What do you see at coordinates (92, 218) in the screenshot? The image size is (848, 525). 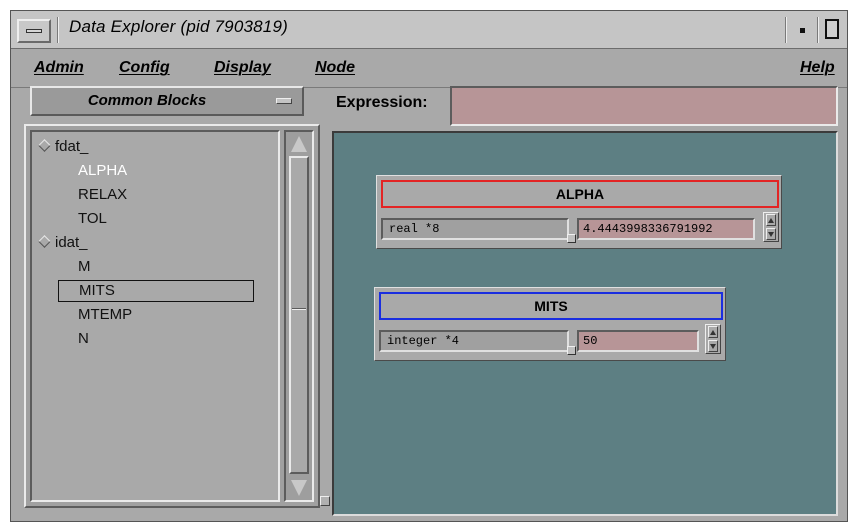 I see `tree-item-tol: TOL` at bounding box center [92, 218].